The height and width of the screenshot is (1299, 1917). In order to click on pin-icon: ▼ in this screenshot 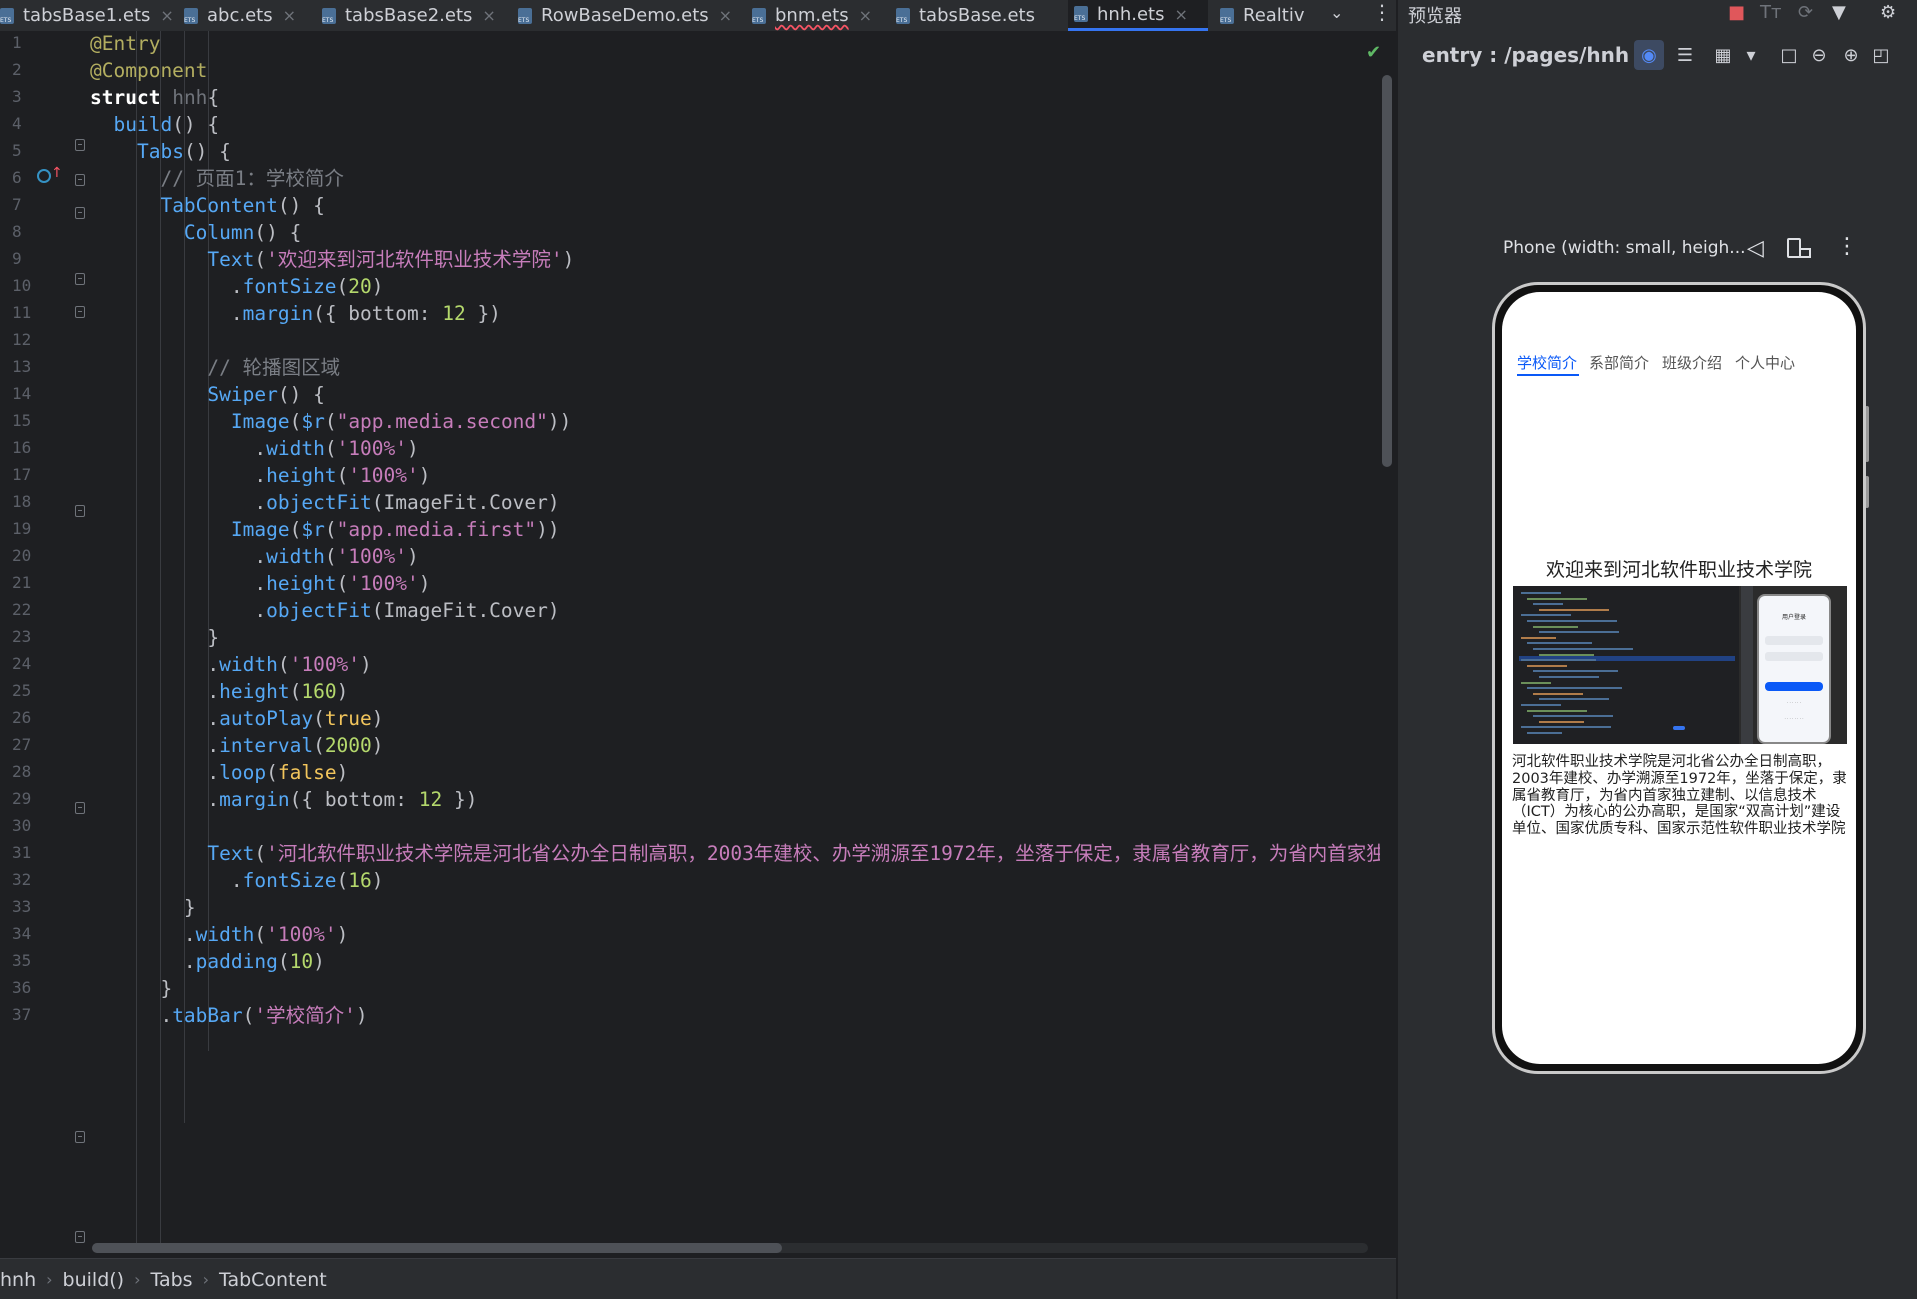, I will do `click(1839, 12)`.